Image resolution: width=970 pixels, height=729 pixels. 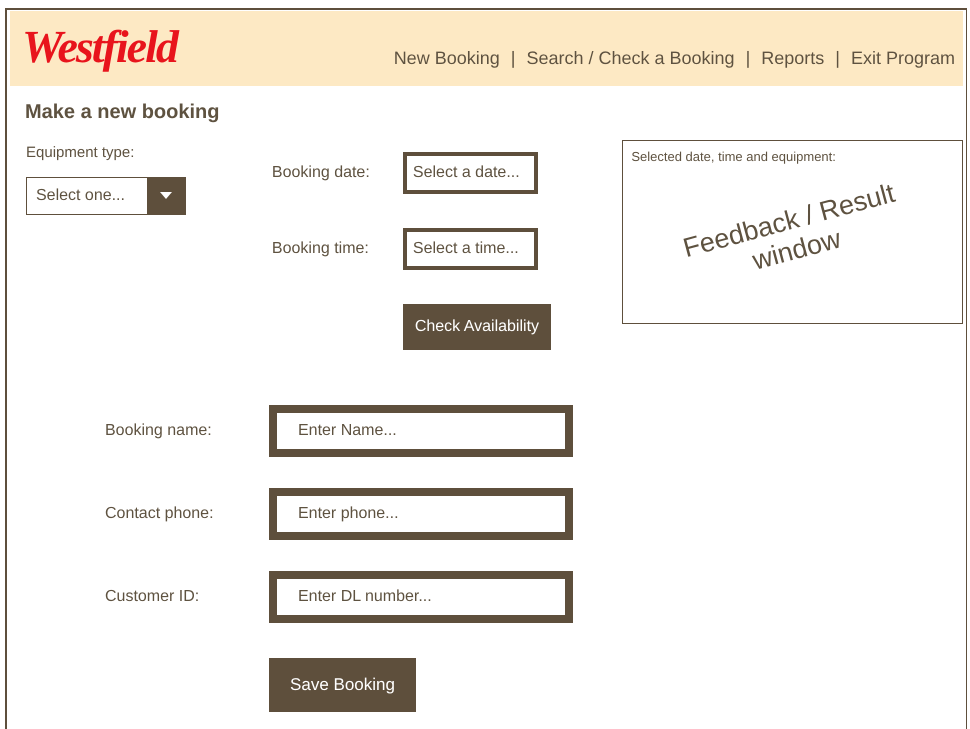 What do you see at coordinates (734, 157) in the screenshot?
I see `feedback-heading: Selected date, time and equipment:` at bounding box center [734, 157].